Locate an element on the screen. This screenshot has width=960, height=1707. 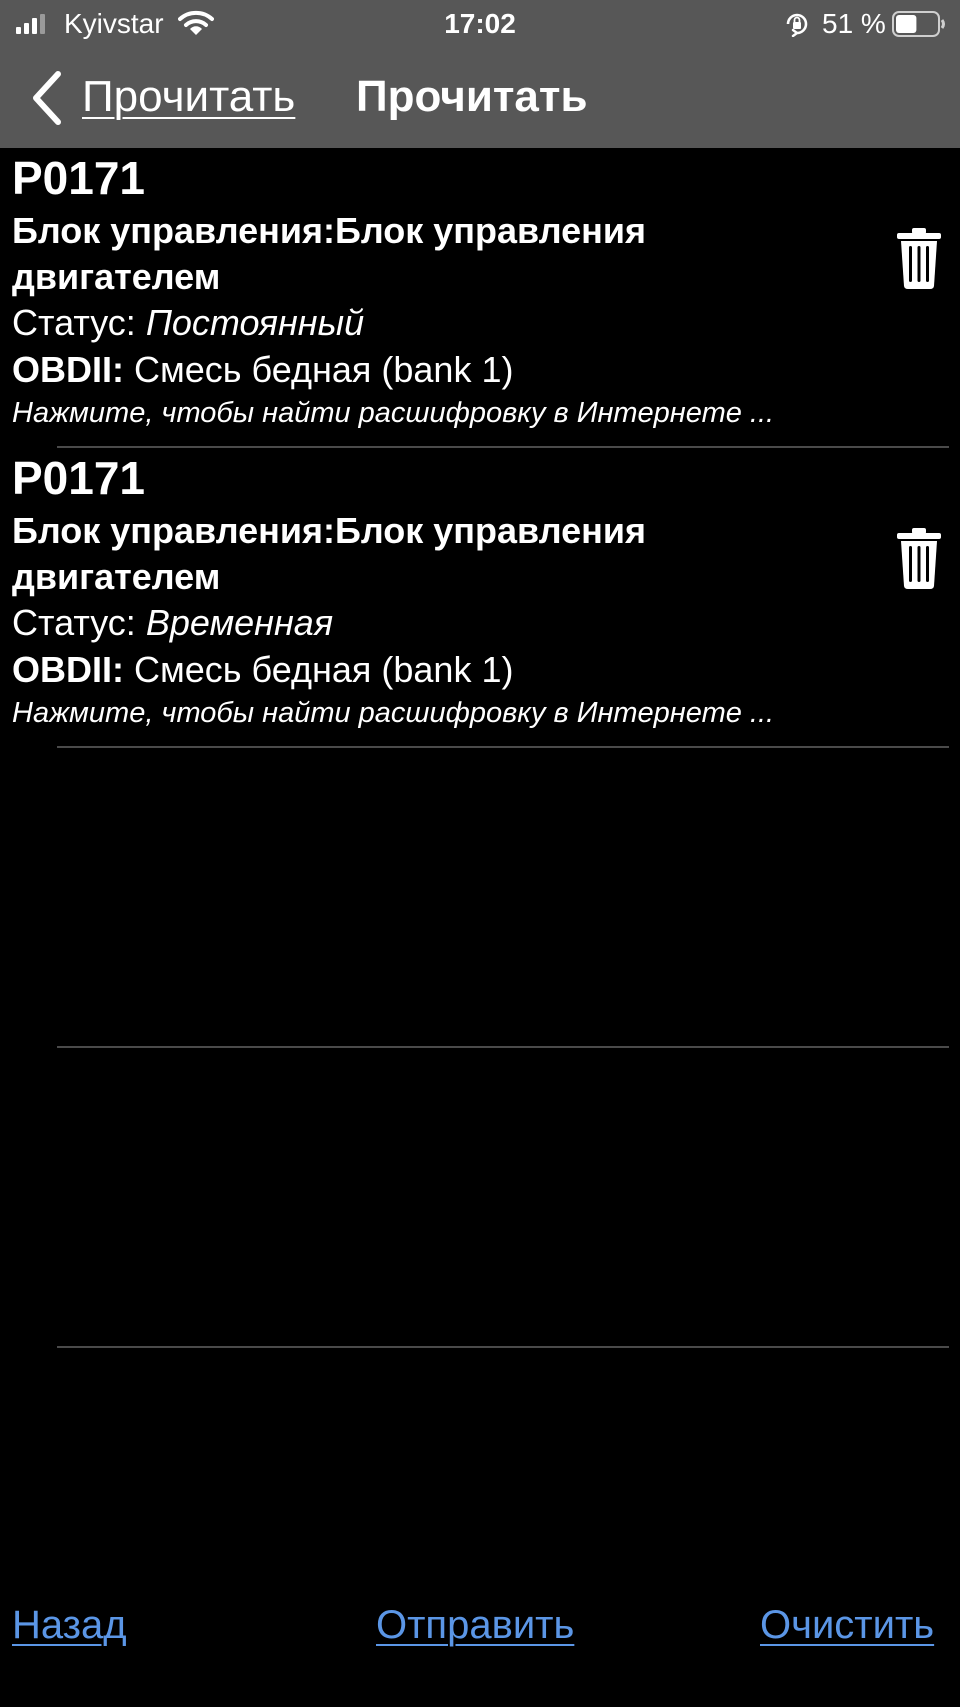
chevron-left-icon is located at coordinates (46, 98).